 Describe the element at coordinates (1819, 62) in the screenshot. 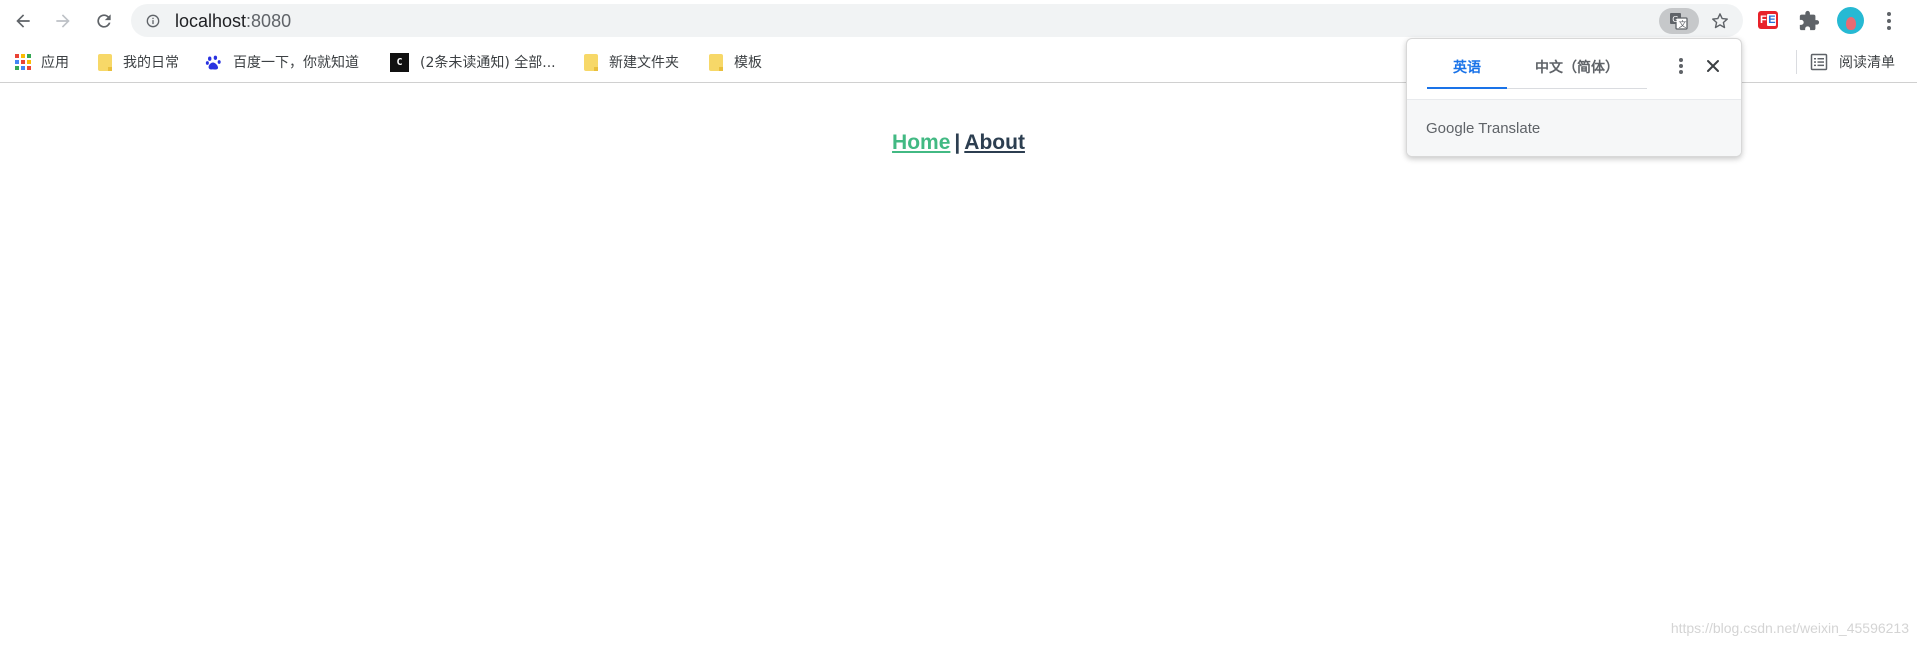

I see `reading-list-icon` at that location.